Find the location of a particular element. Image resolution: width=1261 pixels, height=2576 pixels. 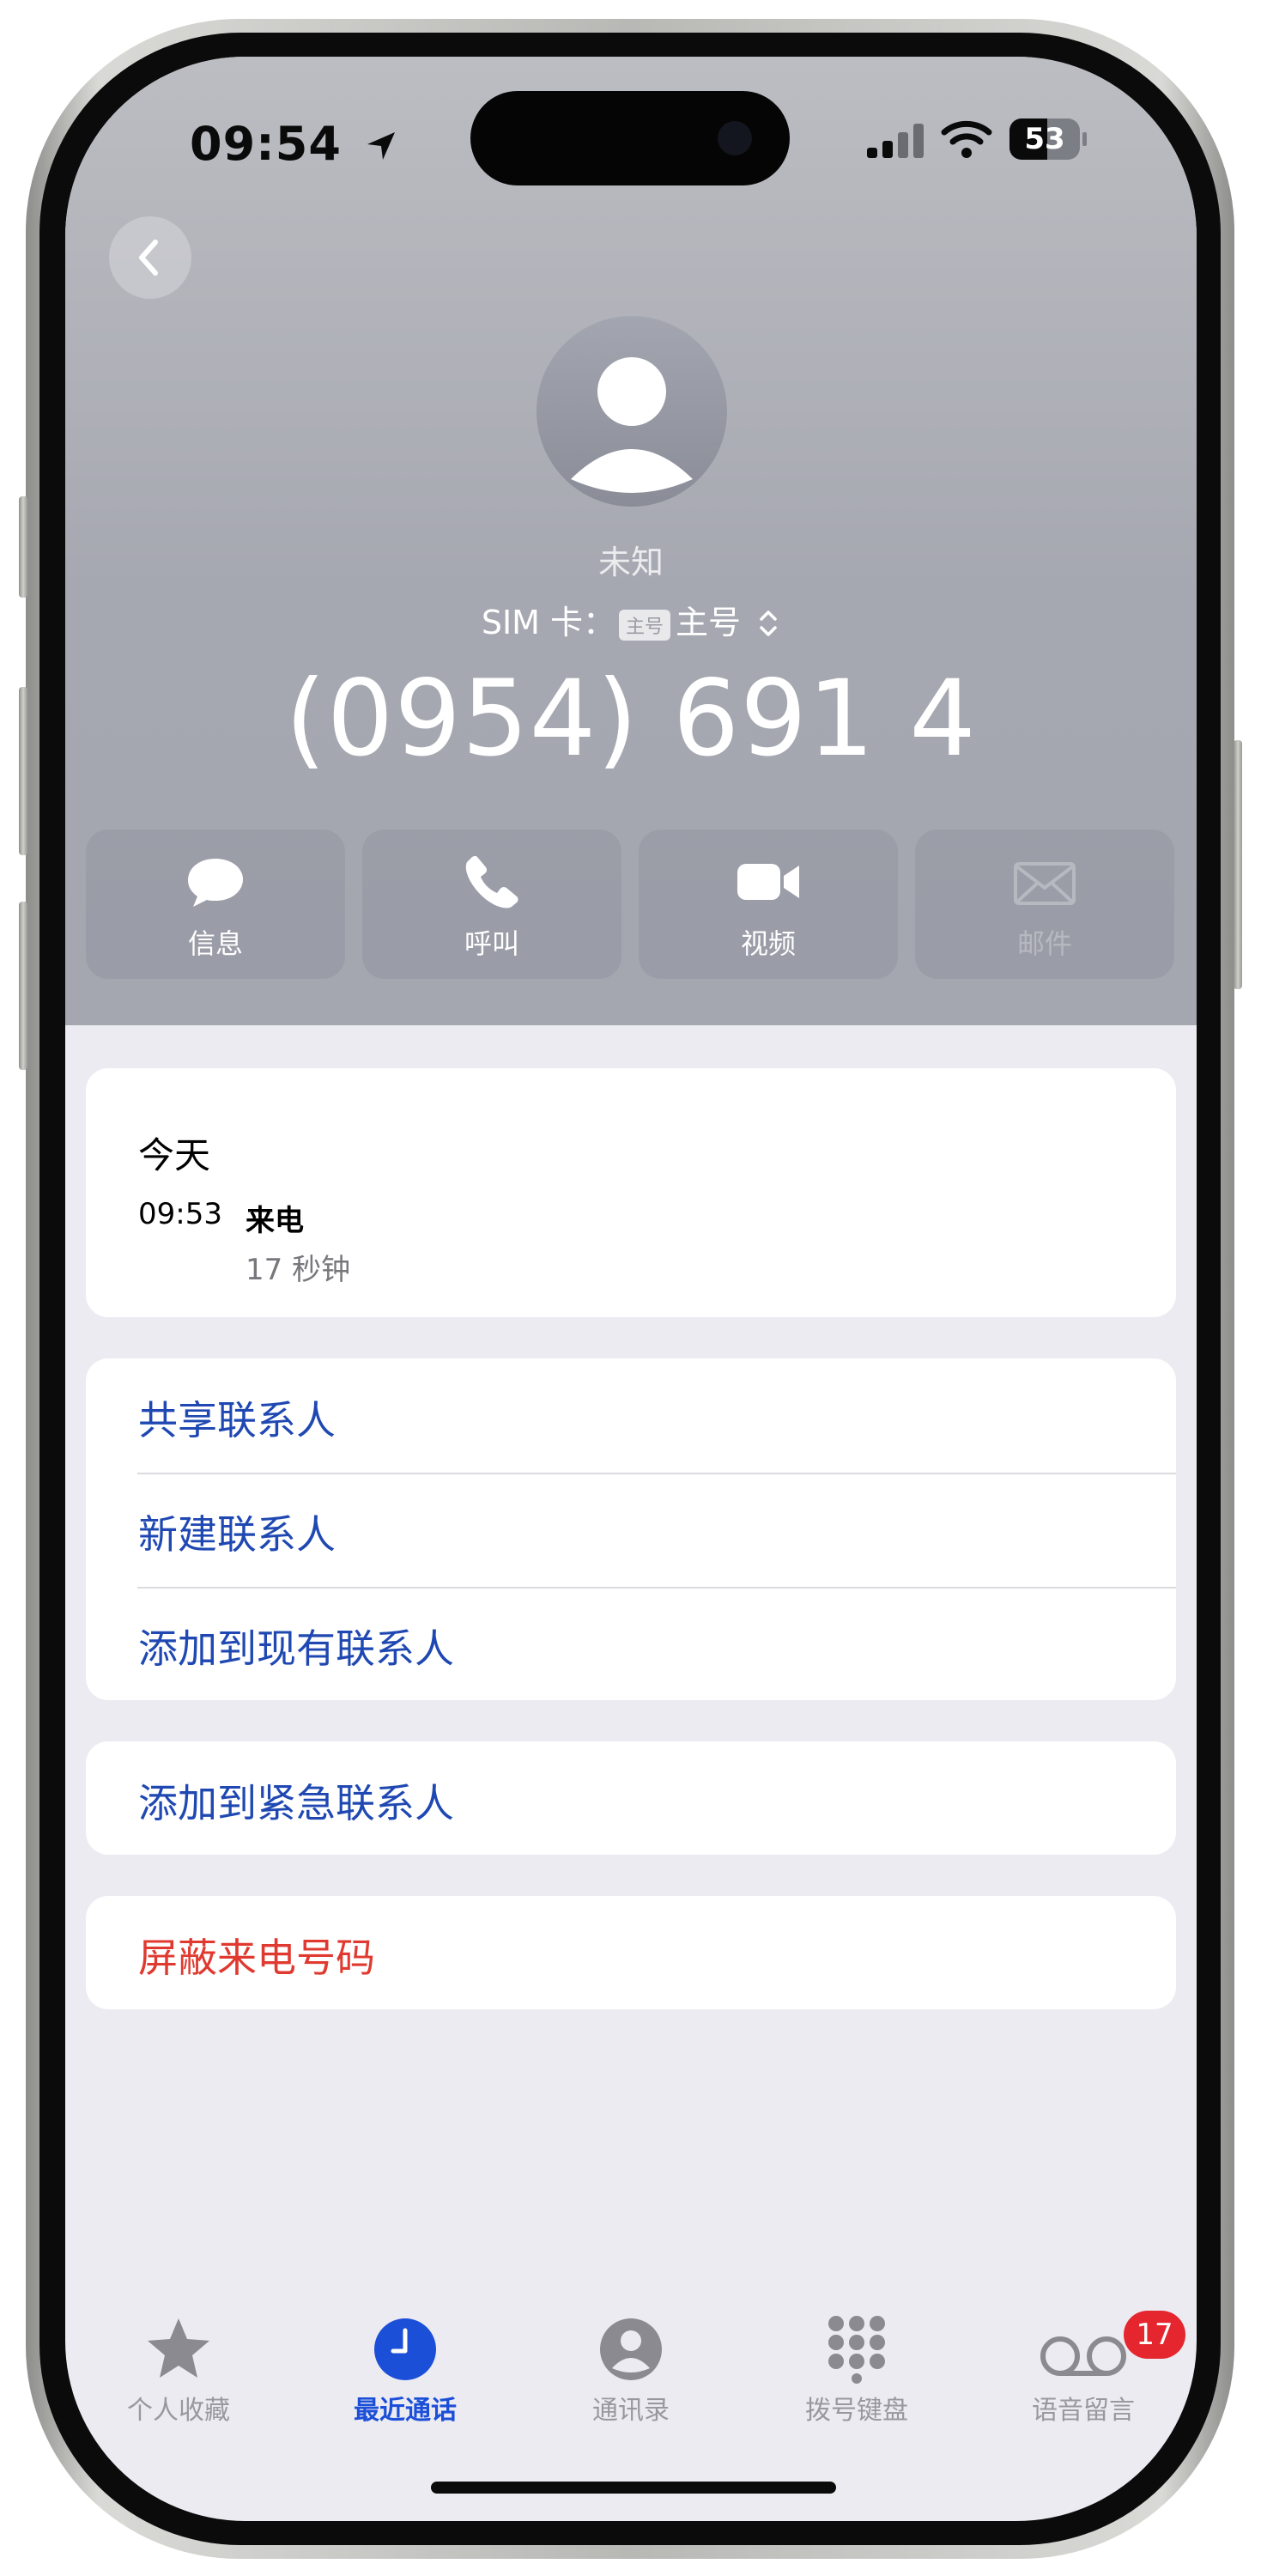

share-contact-button: 共享联系人 is located at coordinates (237, 1418).